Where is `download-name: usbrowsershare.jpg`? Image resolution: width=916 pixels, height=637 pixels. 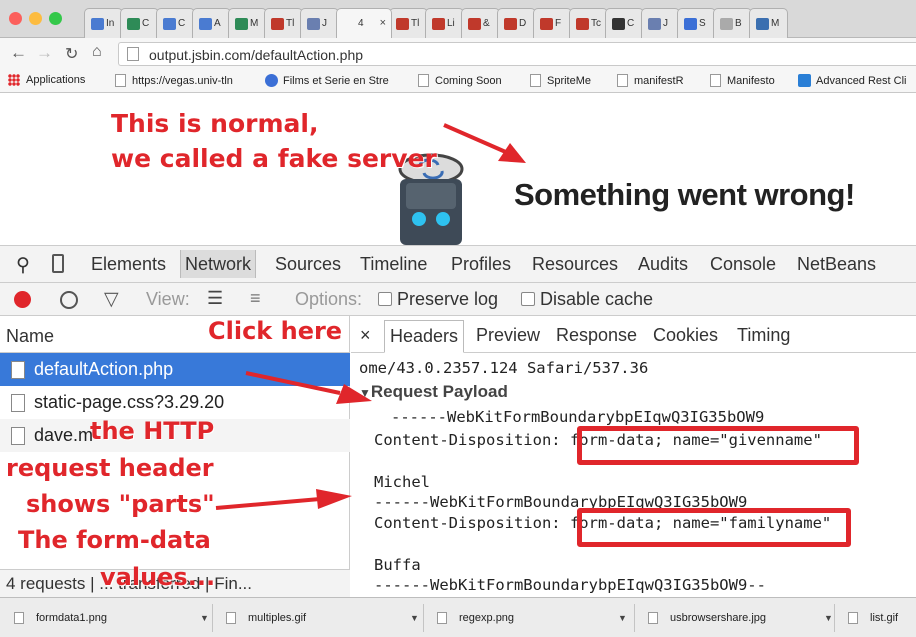
download-name: usbrowsershare.jpg is located at coordinates (718, 618).